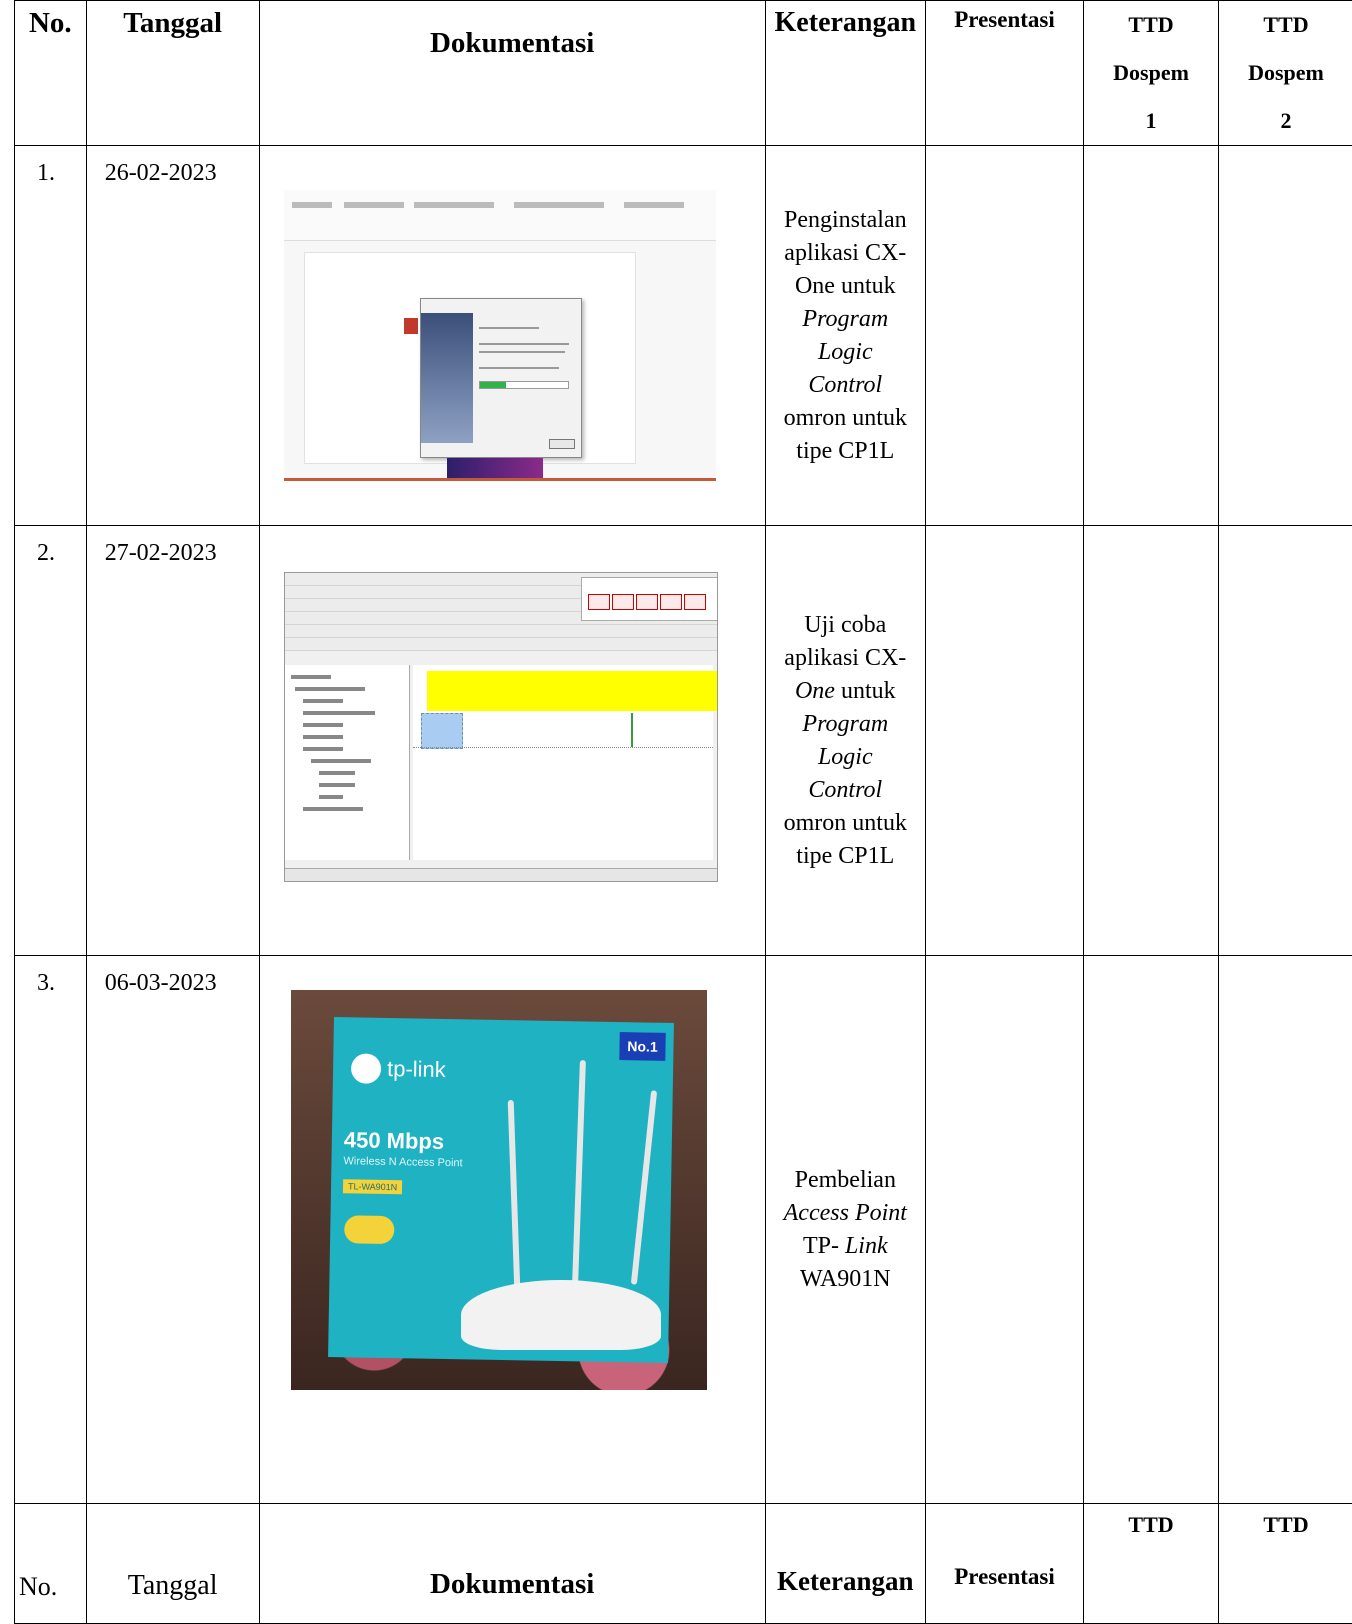 Image resolution: width=1352 pixels, height=1624 pixels. Describe the element at coordinates (393, 1141) in the screenshot. I see `speed-text: 450 Mbps` at that location.